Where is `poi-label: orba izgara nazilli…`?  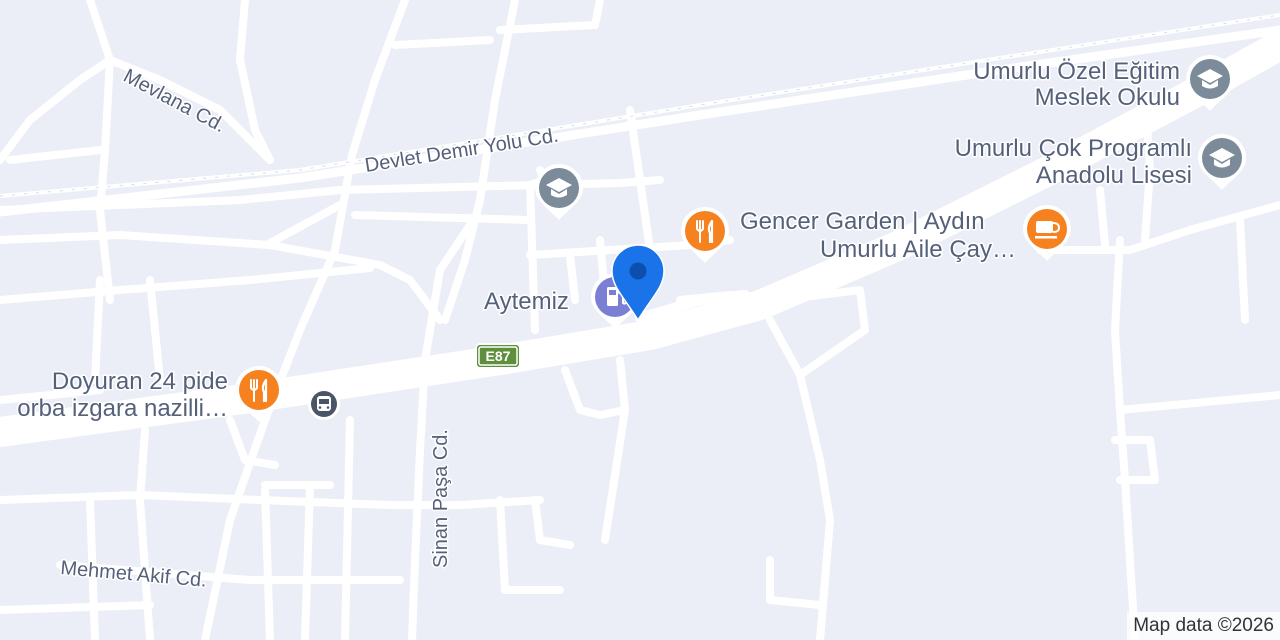
poi-label: orba izgara nazilli… is located at coordinates (122, 408).